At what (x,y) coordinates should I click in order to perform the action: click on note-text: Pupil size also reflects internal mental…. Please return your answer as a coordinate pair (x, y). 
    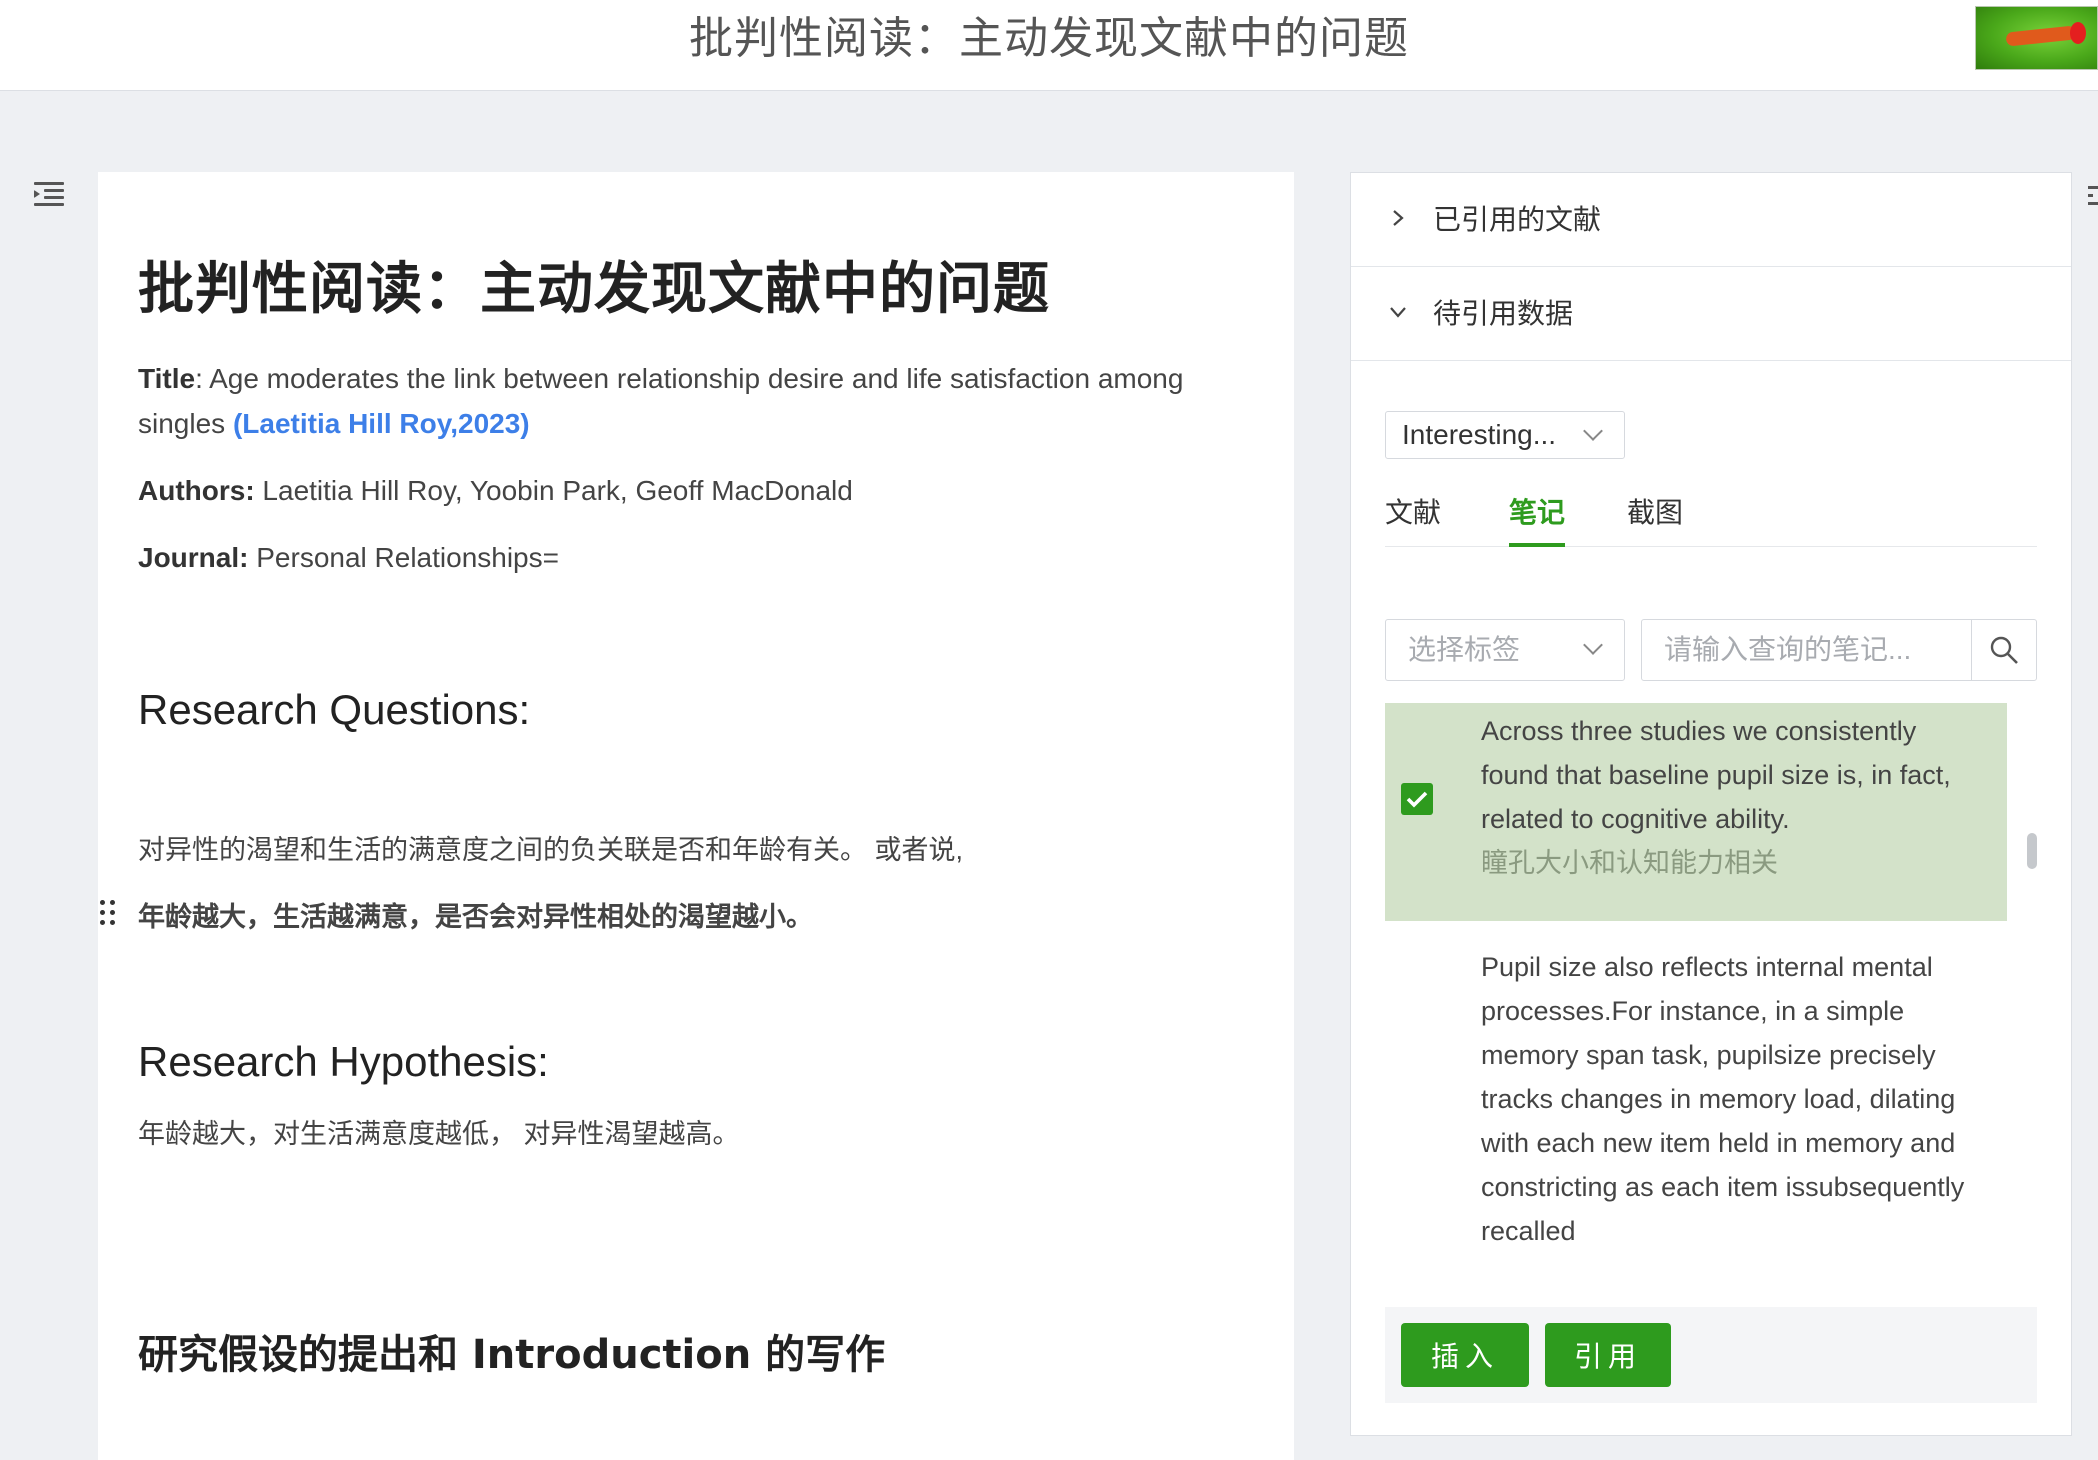
    Looking at the image, I should click on (1731, 1099).